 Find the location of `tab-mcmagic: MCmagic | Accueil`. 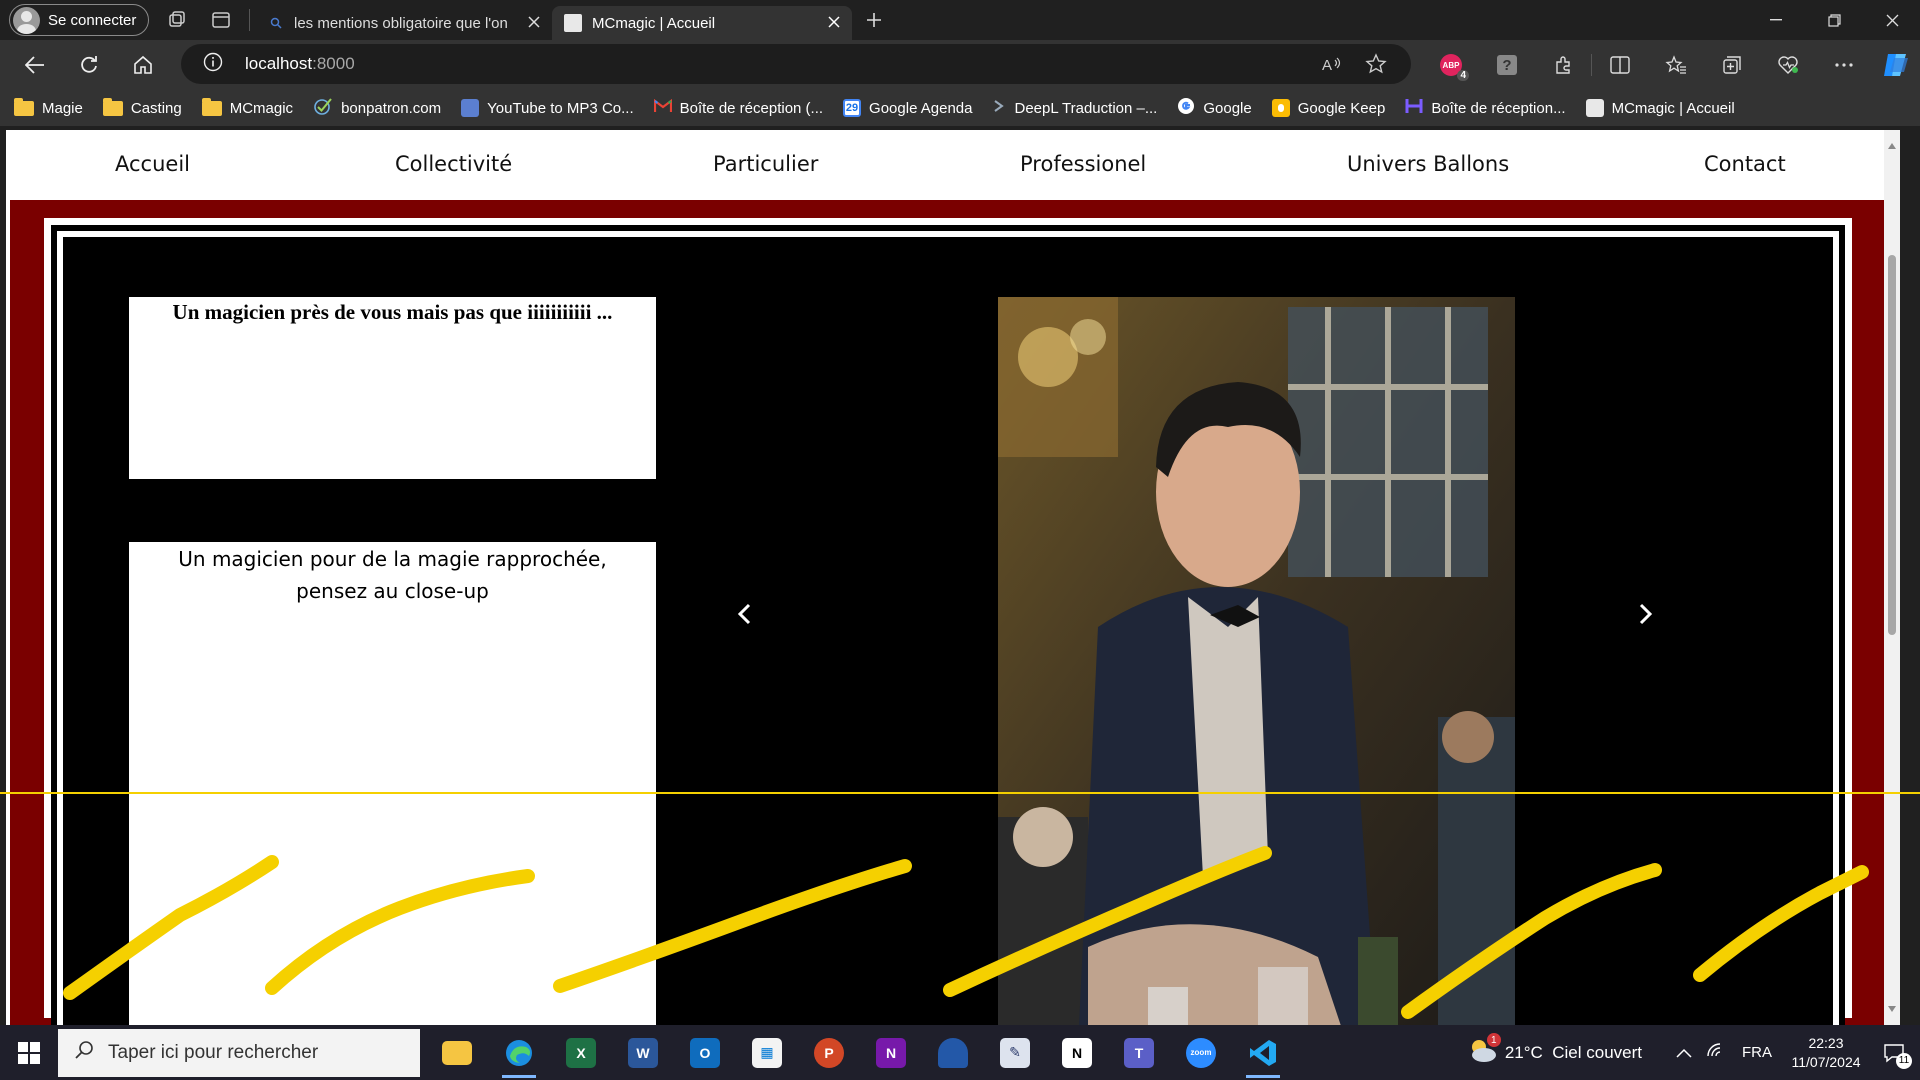

tab-mcmagic: MCmagic | Accueil is located at coordinates (702, 23).